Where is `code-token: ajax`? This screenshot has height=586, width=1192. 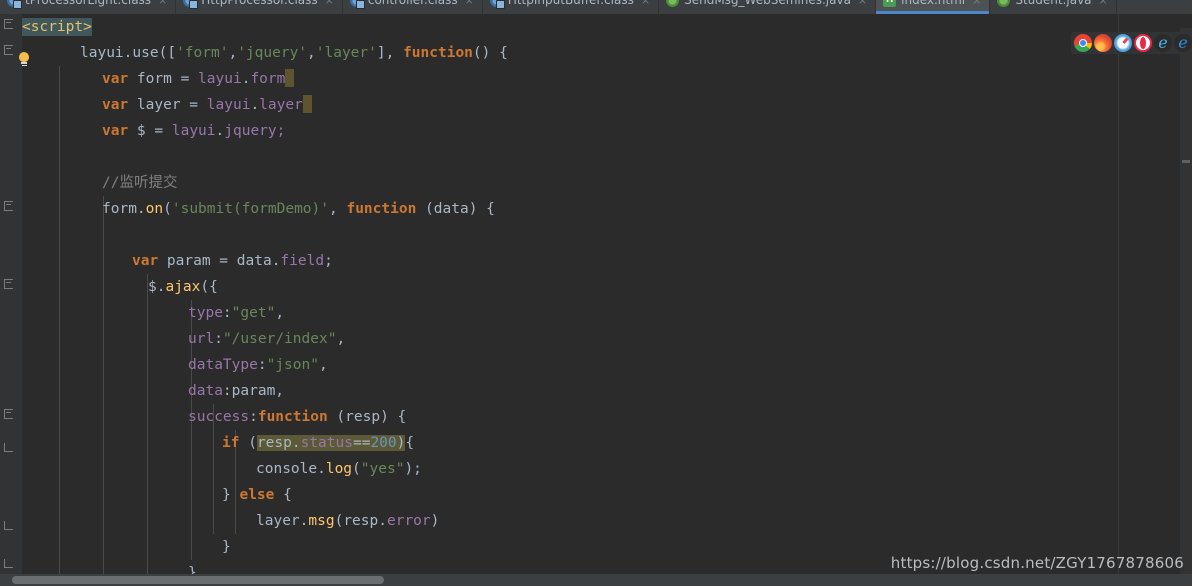 code-token: ajax is located at coordinates (183, 287).